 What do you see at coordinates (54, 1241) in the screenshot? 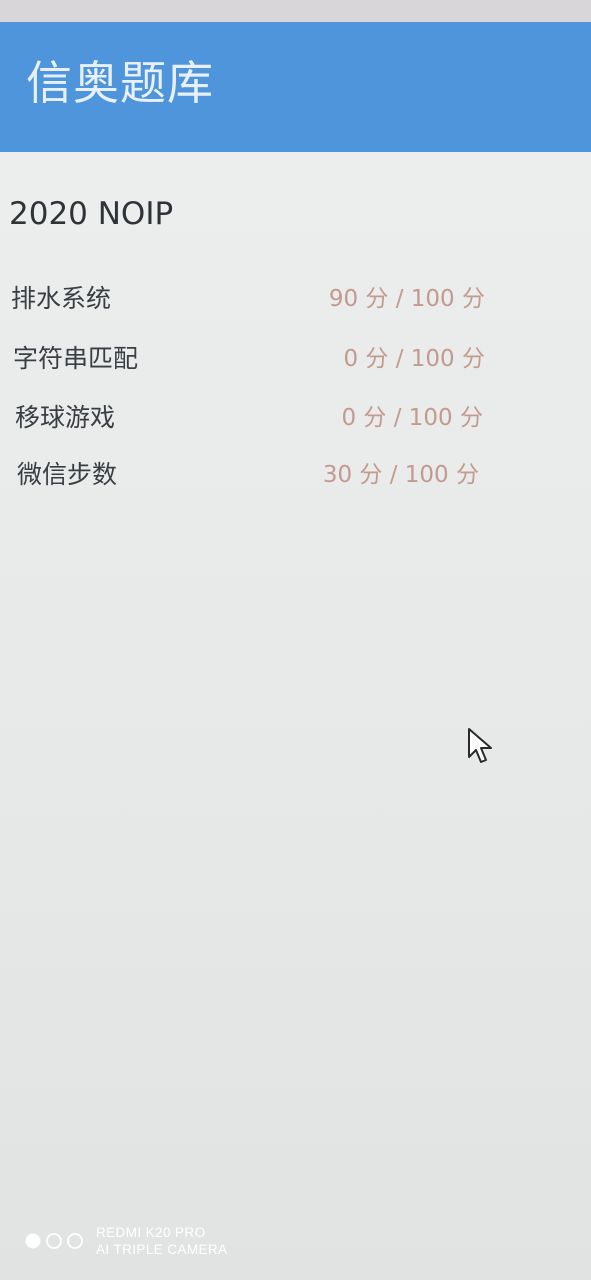
I see `camera-logo-icon` at bounding box center [54, 1241].